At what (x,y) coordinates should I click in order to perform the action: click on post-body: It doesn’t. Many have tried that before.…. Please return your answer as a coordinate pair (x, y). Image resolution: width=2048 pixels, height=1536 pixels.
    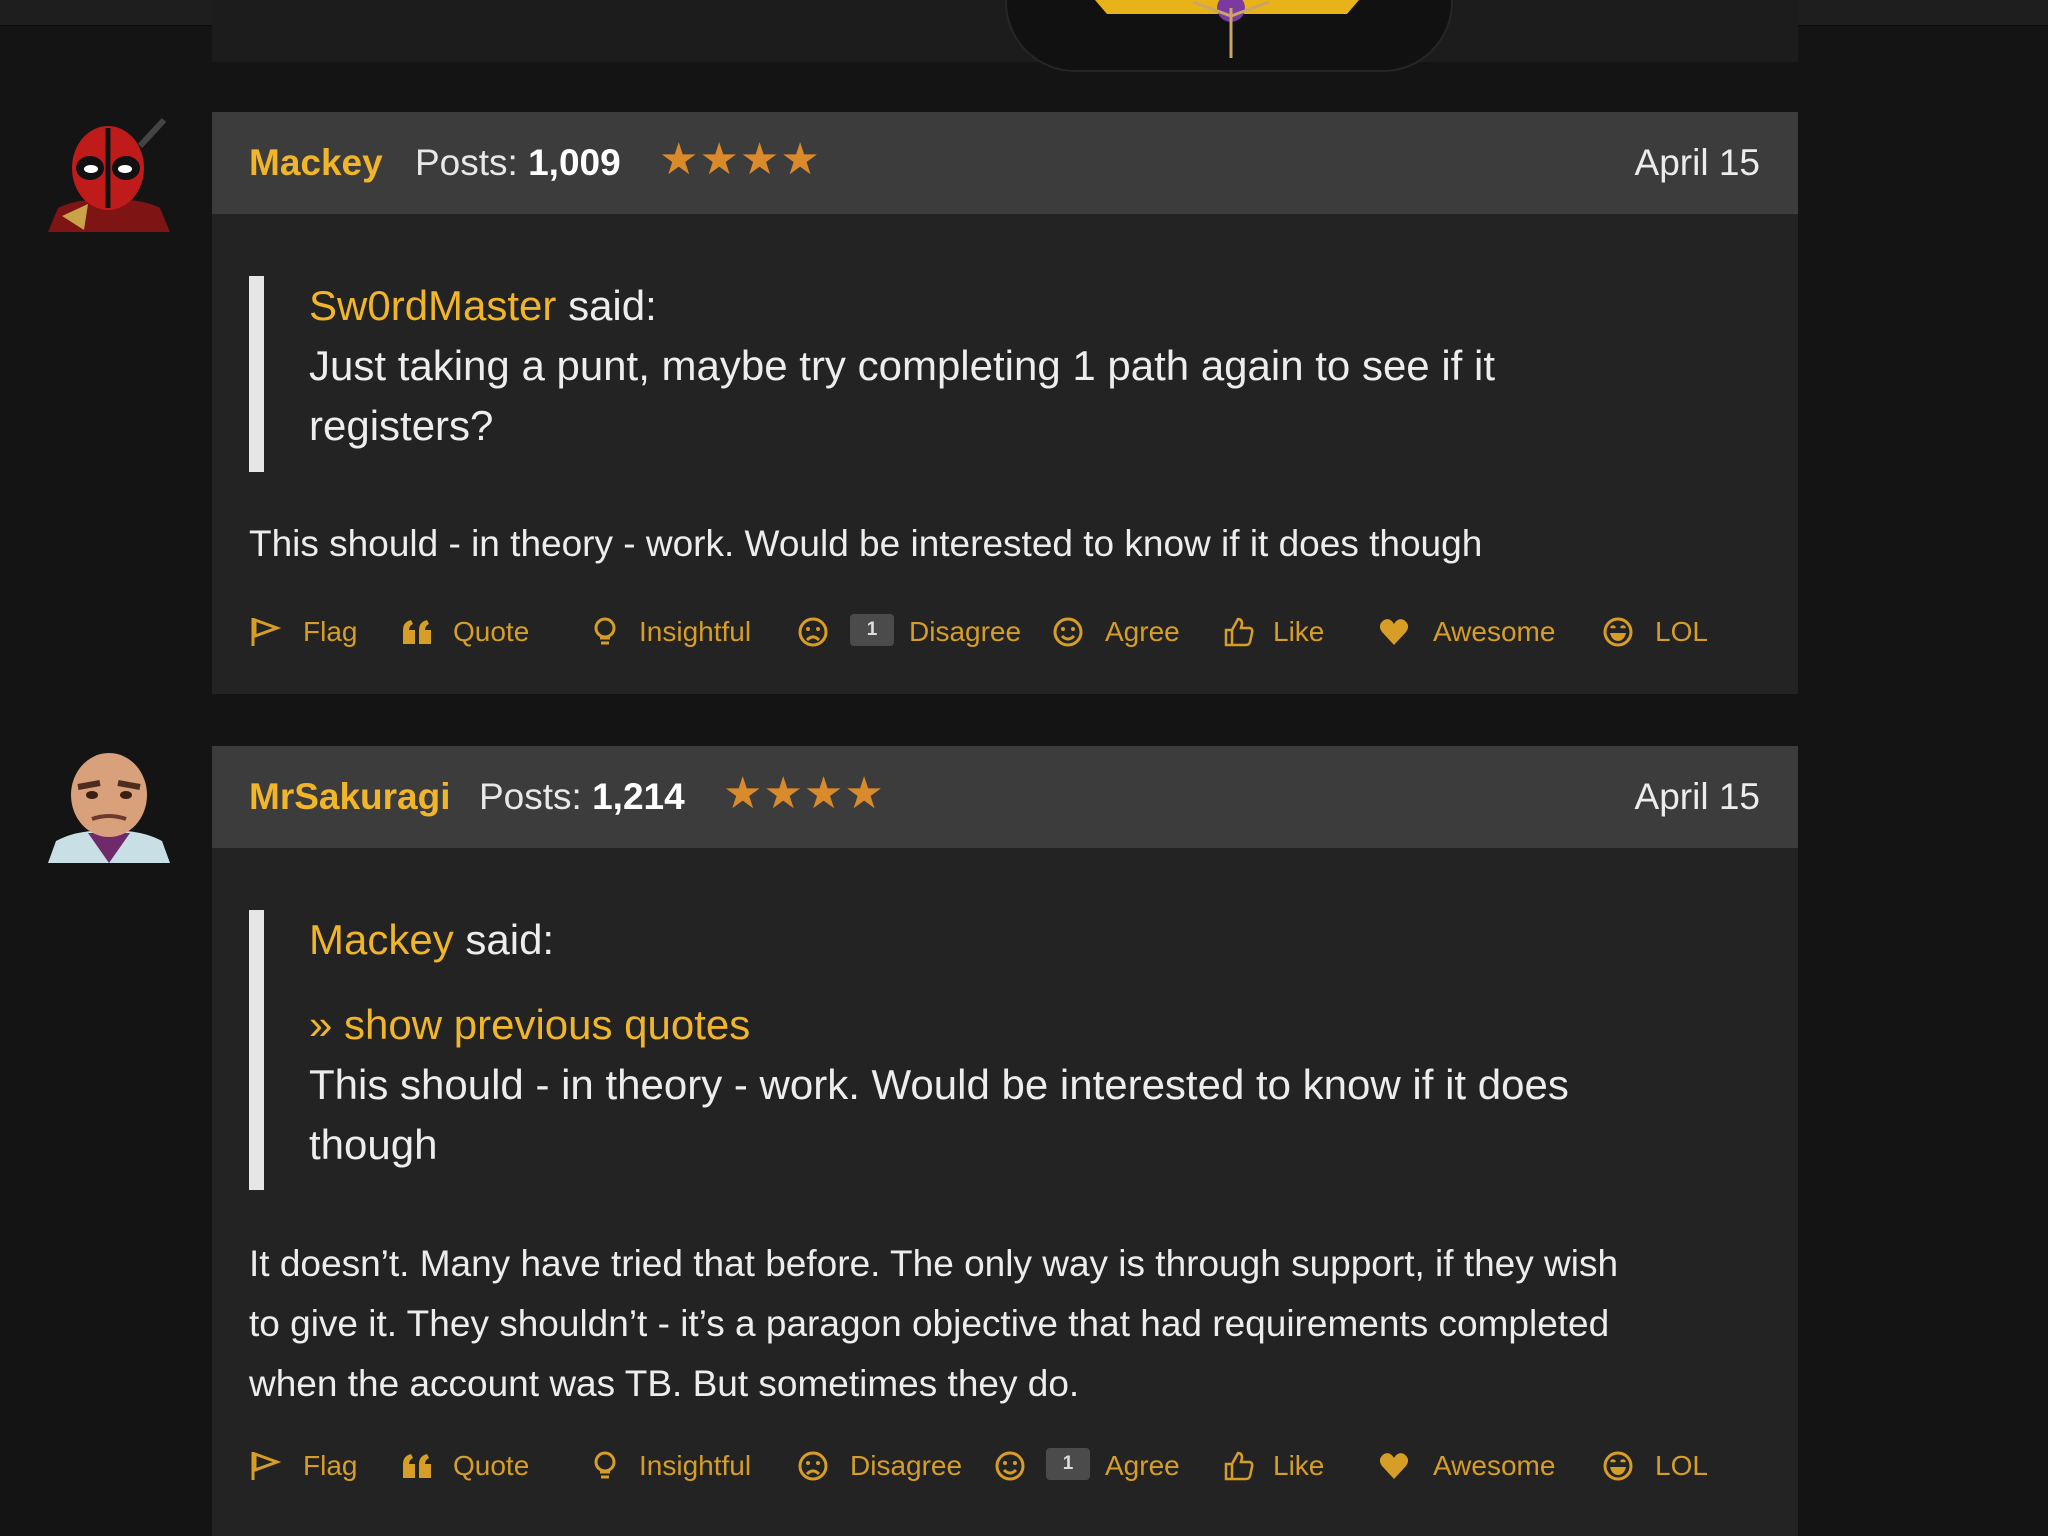
    Looking at the image, I should click on (1009, 1324).